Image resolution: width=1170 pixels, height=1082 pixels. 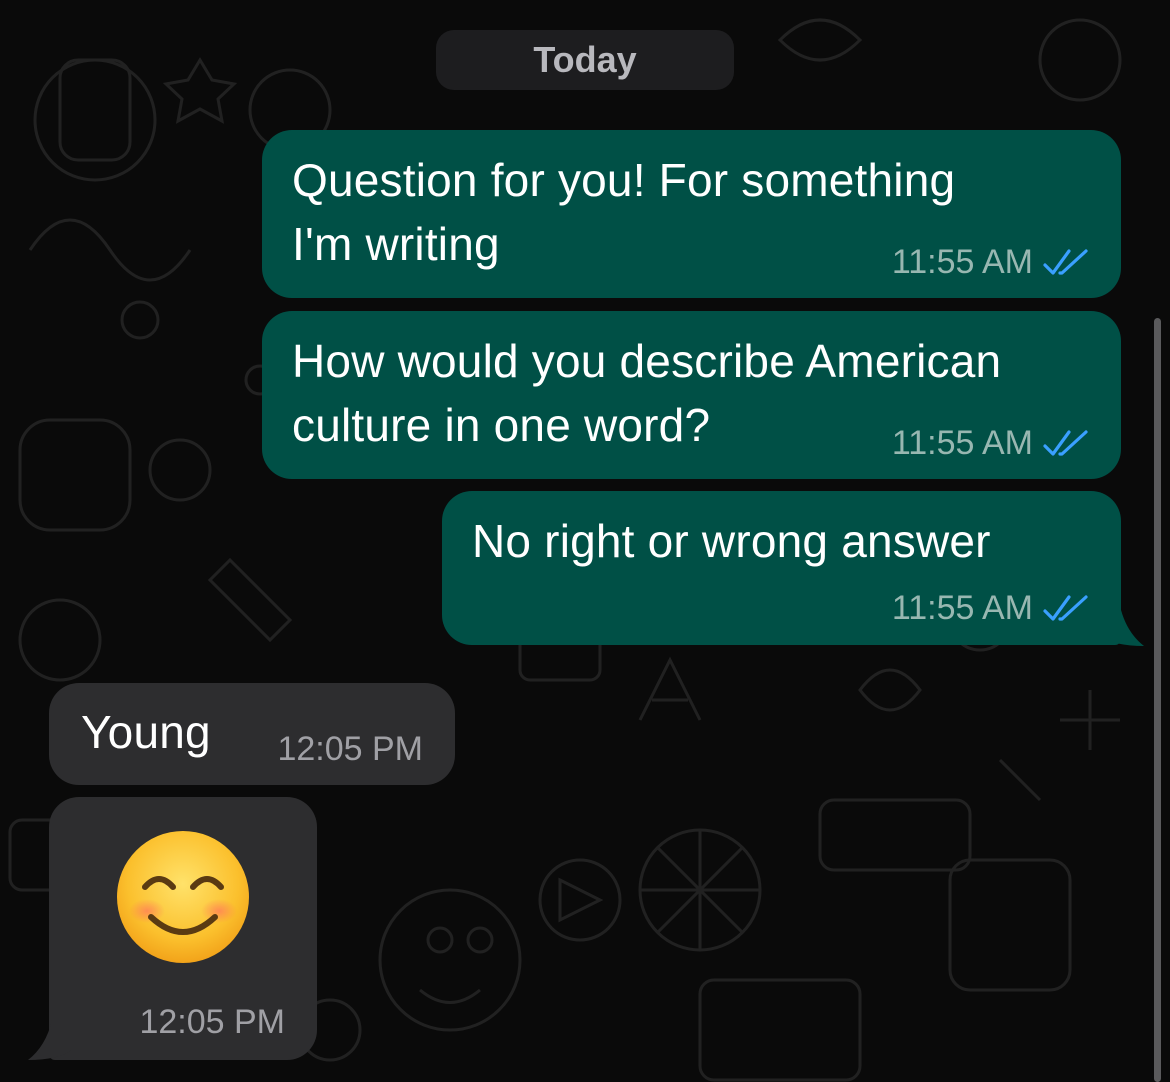 What do you see at coordinates (1157, 700) in the screenshot?
I see `scrollbar` at bounding box center [1157, 700].